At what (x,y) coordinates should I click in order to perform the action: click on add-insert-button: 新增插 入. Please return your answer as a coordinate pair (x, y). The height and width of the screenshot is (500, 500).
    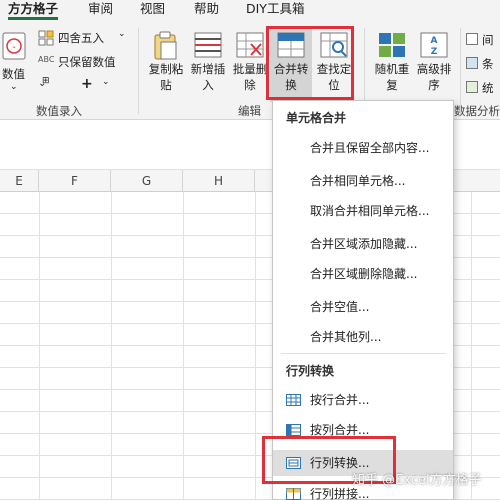
    Looking at the image, I should click on (208, 65).